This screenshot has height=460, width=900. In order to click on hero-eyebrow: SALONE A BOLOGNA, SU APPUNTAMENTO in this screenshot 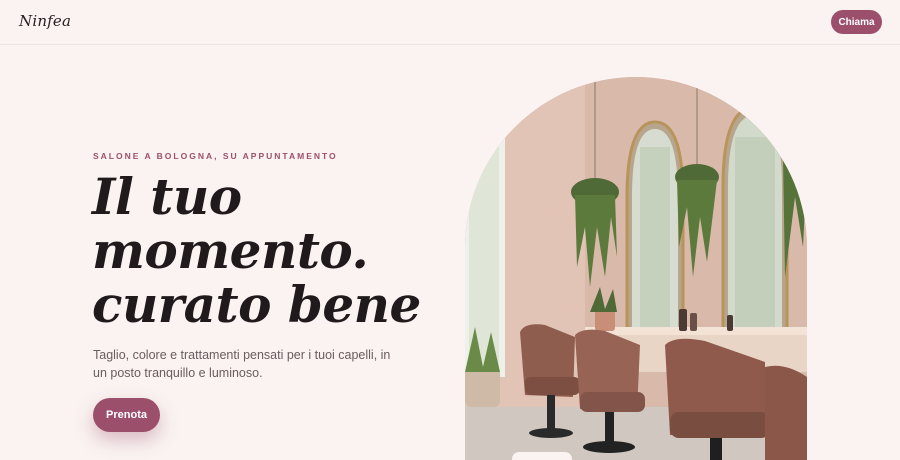, I will do `click(215, 156)`.